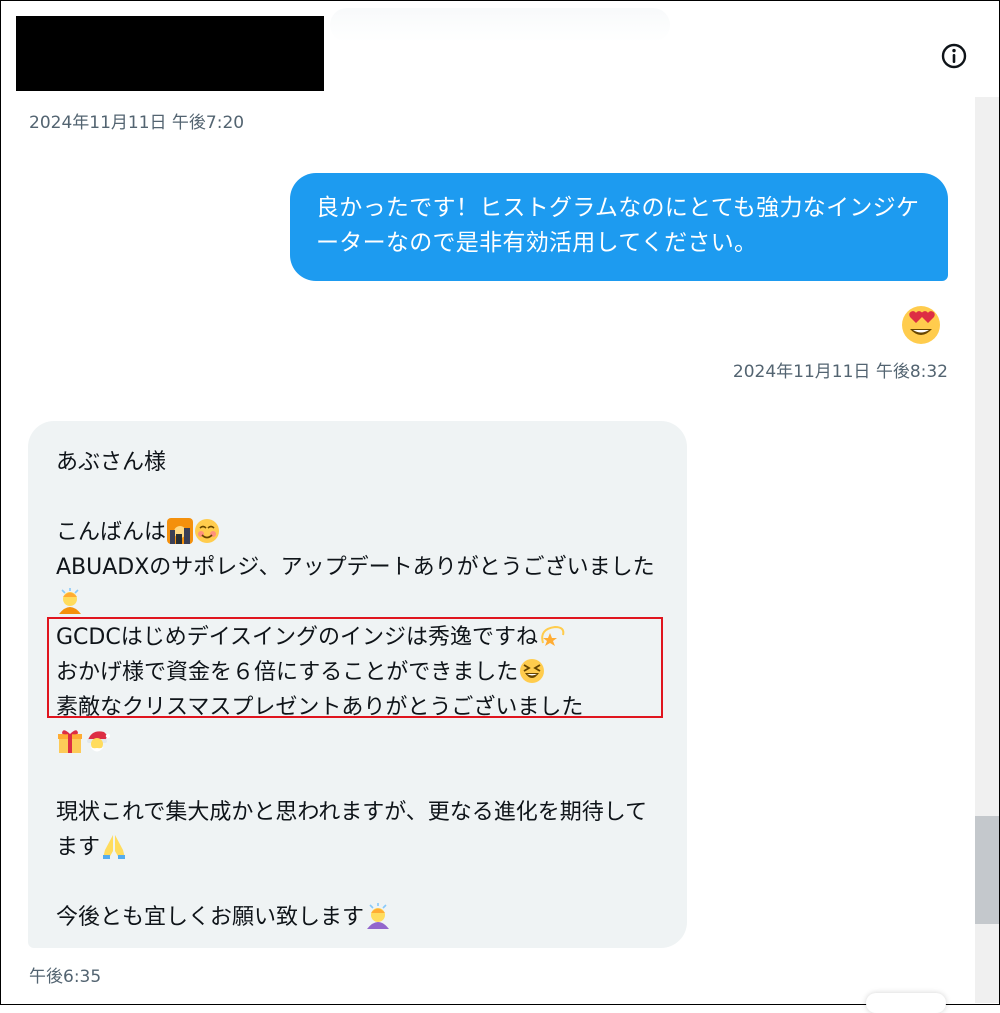 The image size is (1000, 1013). Describe the element at coordinates (65, 977) in the screenshot. I see `timestamp-third: 午後6:35` at that location.